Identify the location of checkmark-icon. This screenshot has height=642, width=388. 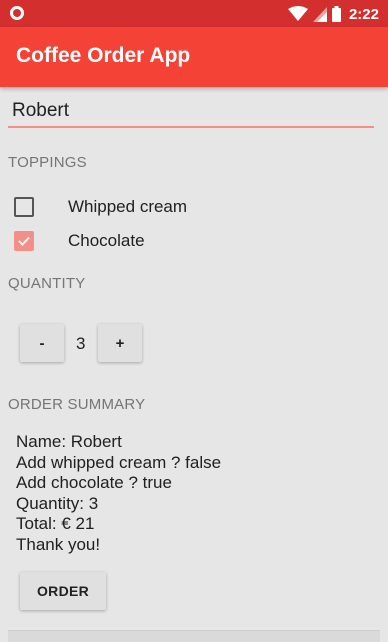
(24, 241).